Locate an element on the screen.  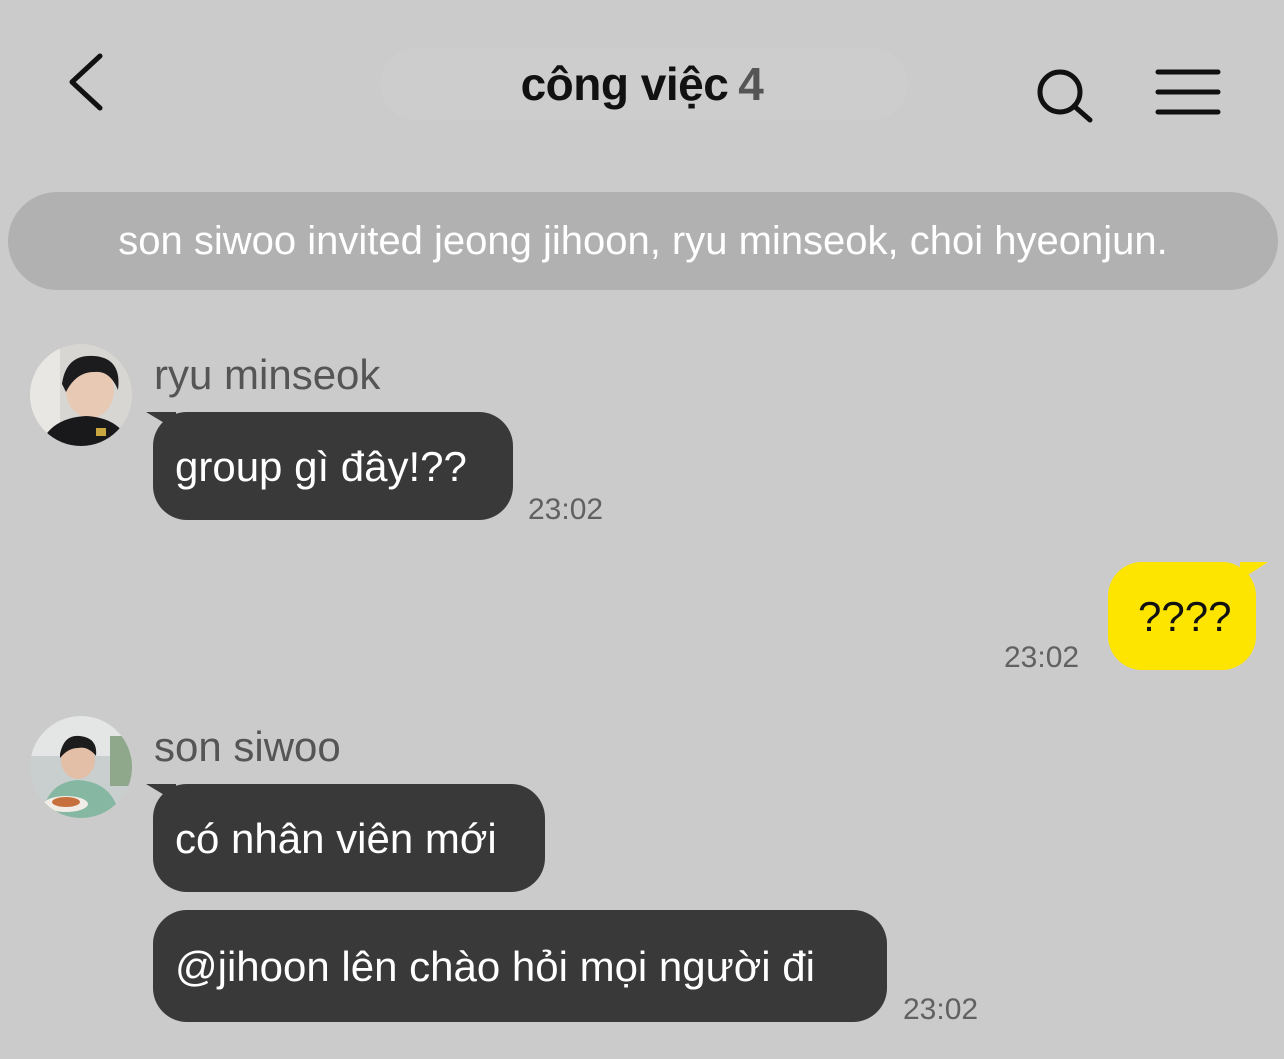
message-bubble: @jihoon lên chào hỏi mọi người đi is located at coordinates (520, 966).